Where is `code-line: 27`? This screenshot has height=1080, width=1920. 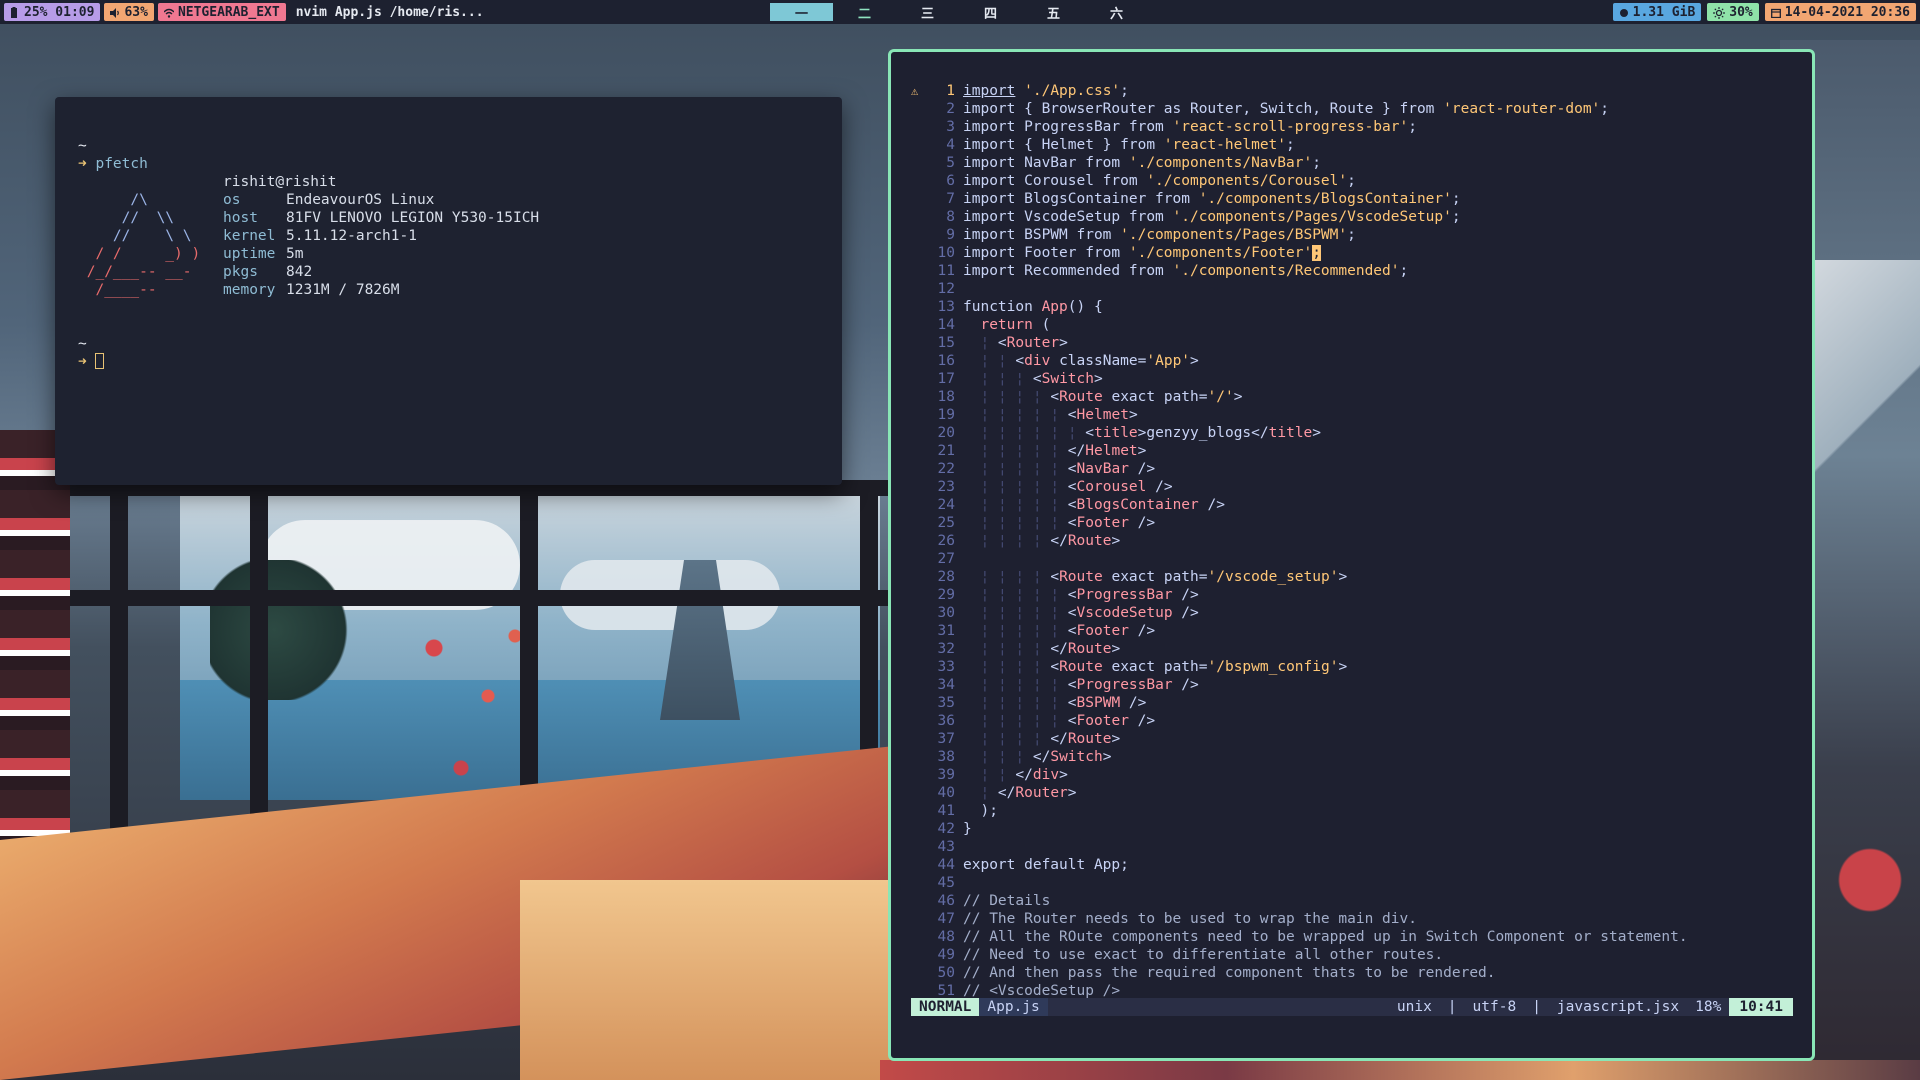
code-line: 27 is located at coordinates (1352, 559).